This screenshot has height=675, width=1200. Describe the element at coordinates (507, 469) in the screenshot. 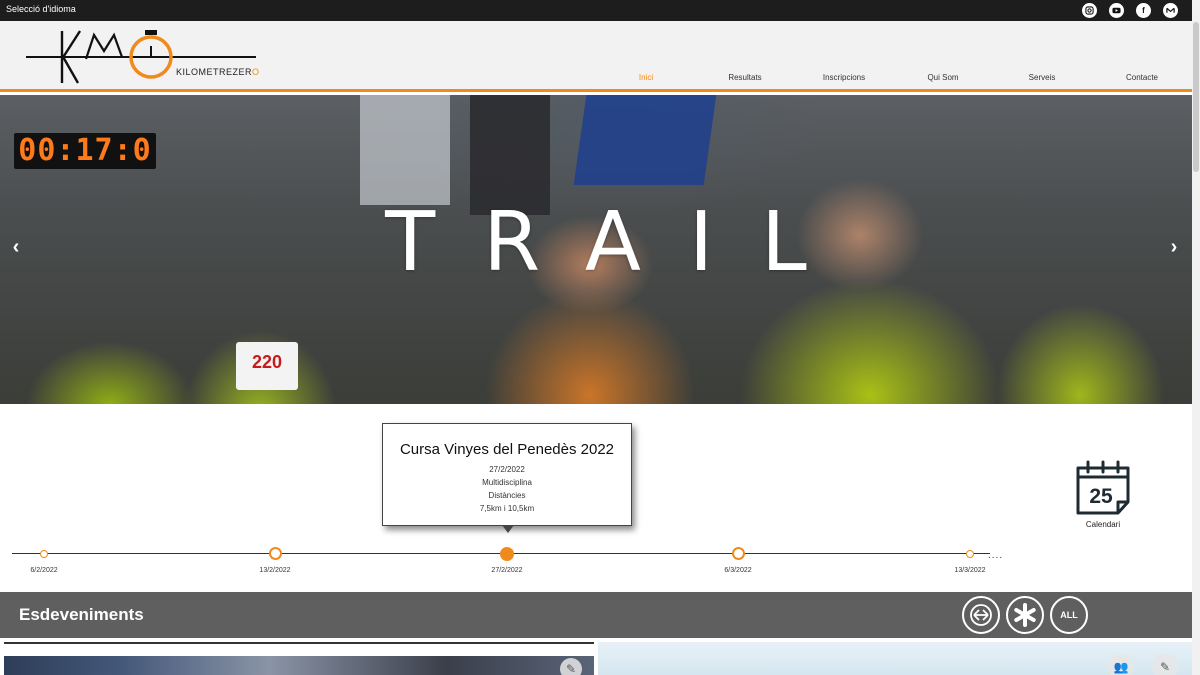

I see `event-tooltip-date: 27/2/2022` at that location.